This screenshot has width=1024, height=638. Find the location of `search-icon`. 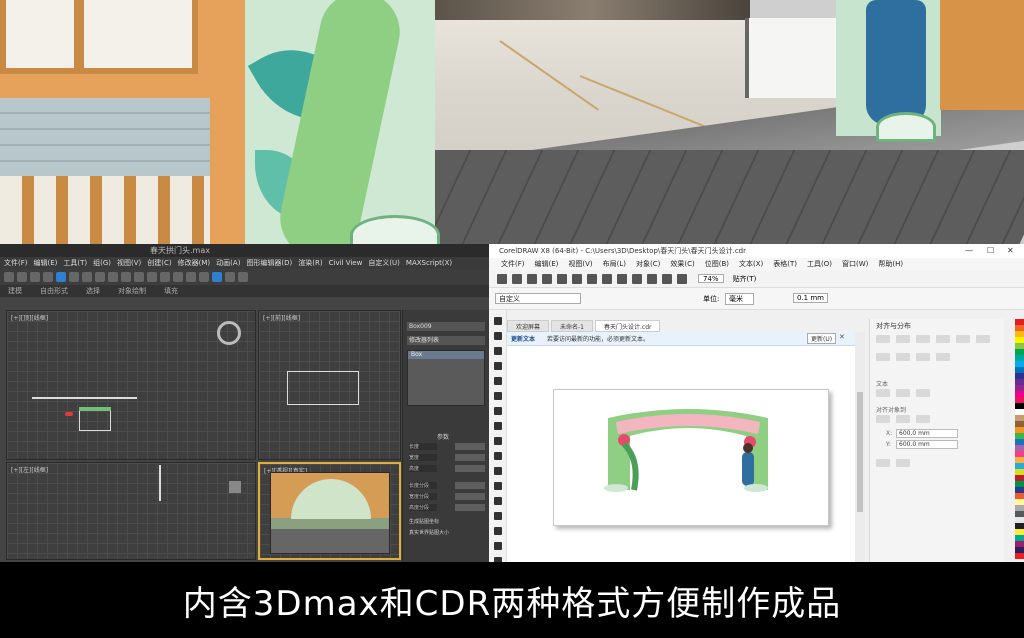

search-icon is located at coordinates (637, 279).